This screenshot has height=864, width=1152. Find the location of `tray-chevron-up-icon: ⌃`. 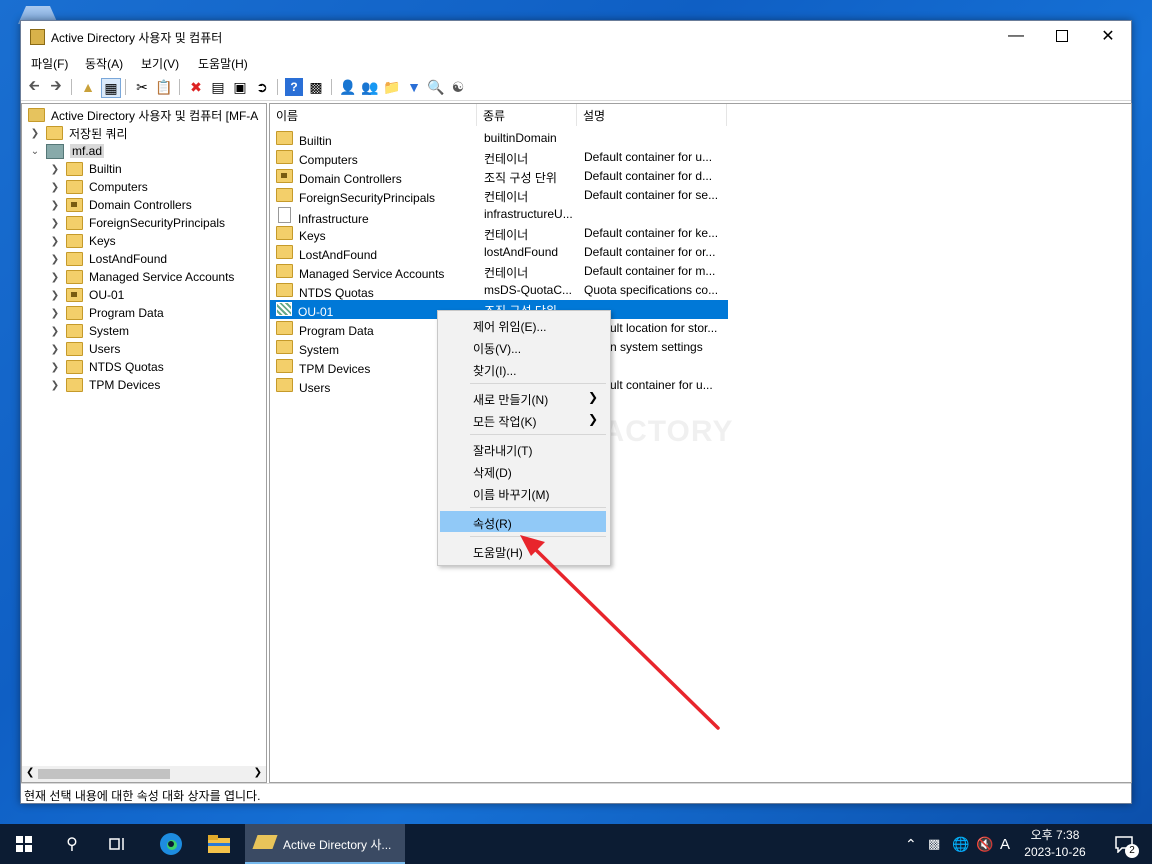

tray-chevron-up-icon: ⌃ is located at coordinates (911, 844).